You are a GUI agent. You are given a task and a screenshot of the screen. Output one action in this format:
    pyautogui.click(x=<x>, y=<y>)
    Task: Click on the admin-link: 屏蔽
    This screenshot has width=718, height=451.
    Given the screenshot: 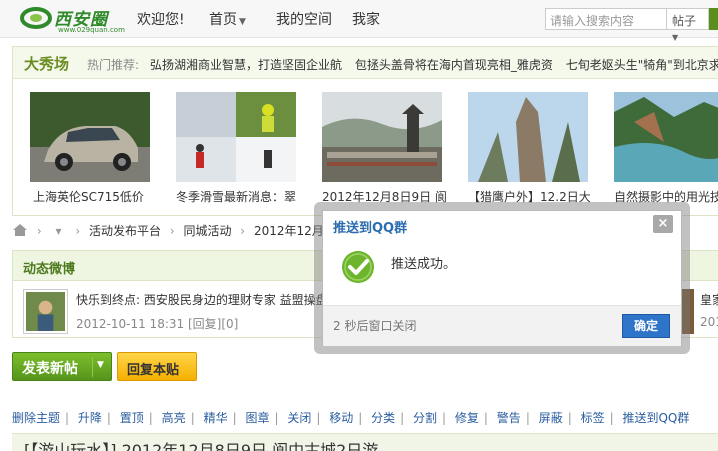 What is the action you would take?
    pyautogui.click(x=551, y=418)
    